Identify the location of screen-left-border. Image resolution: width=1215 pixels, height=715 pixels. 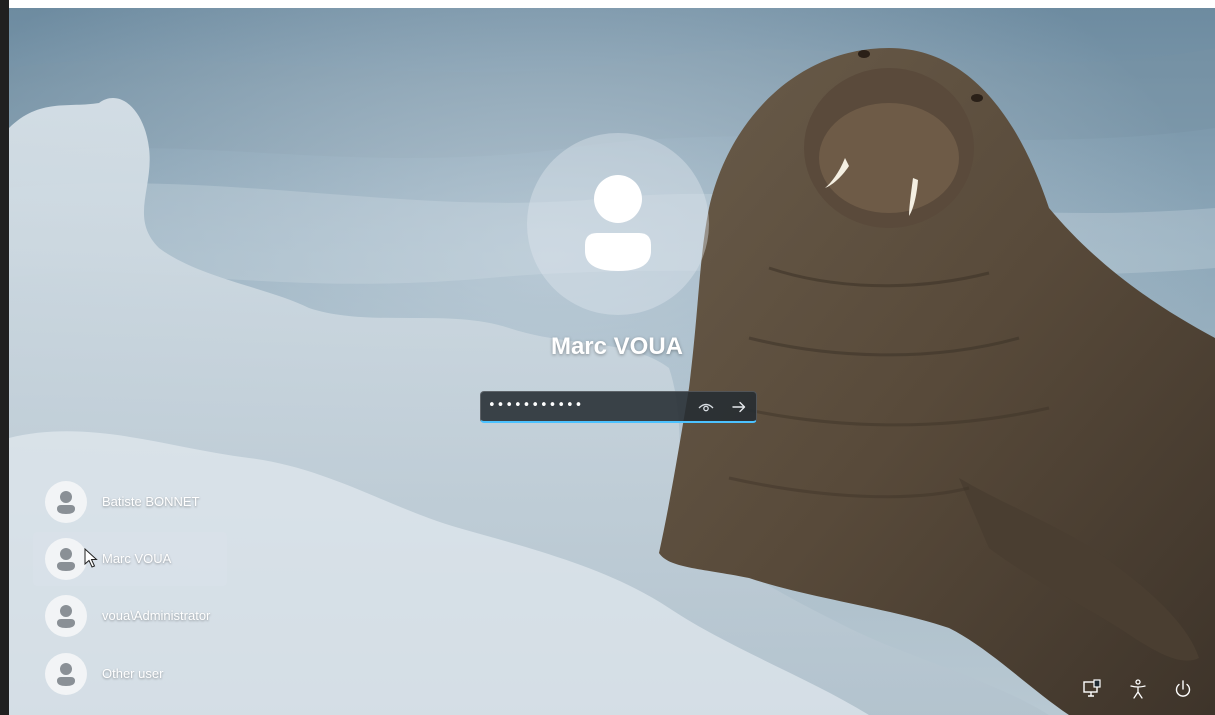
(4, 357).